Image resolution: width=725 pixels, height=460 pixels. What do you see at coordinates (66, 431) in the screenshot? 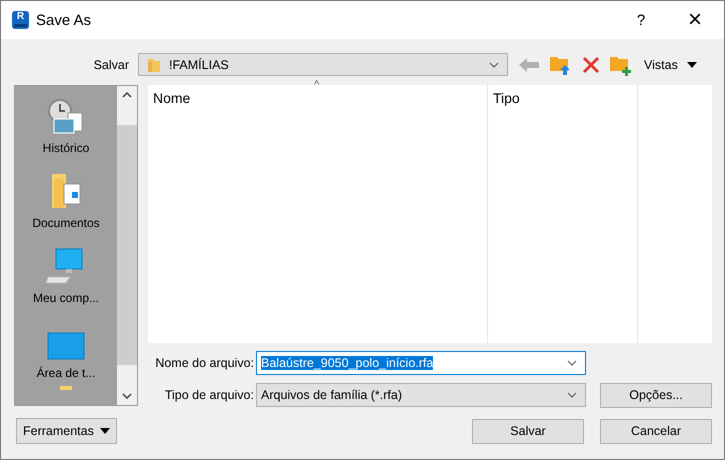
I see `tools-button: Ferramentas` at bounding box center [66, 431].